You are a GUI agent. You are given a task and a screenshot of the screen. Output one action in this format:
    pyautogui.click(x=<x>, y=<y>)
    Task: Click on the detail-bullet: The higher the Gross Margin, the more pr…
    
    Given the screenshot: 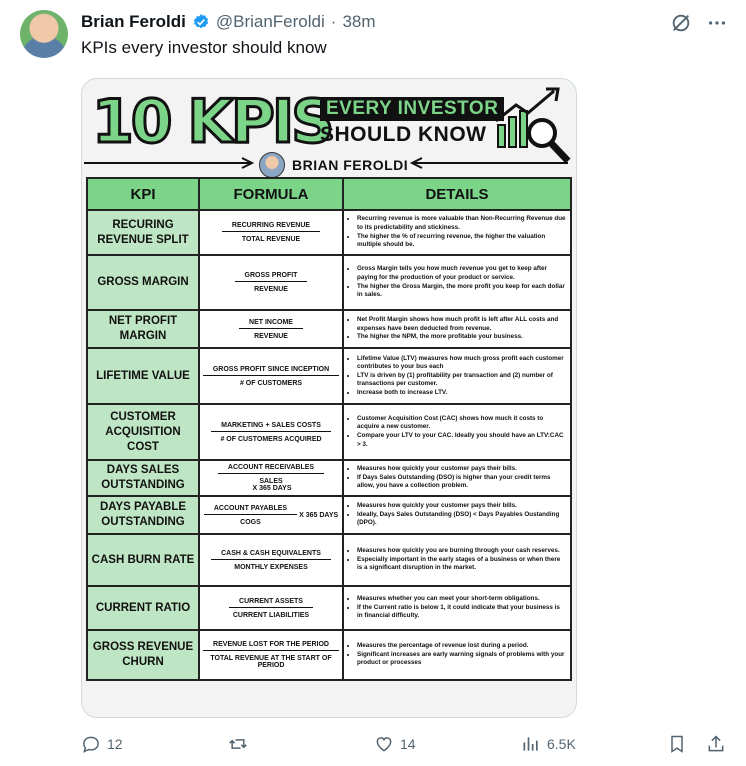 What is the action you would take?
    pyautogui.click(x=461, y=291)
    